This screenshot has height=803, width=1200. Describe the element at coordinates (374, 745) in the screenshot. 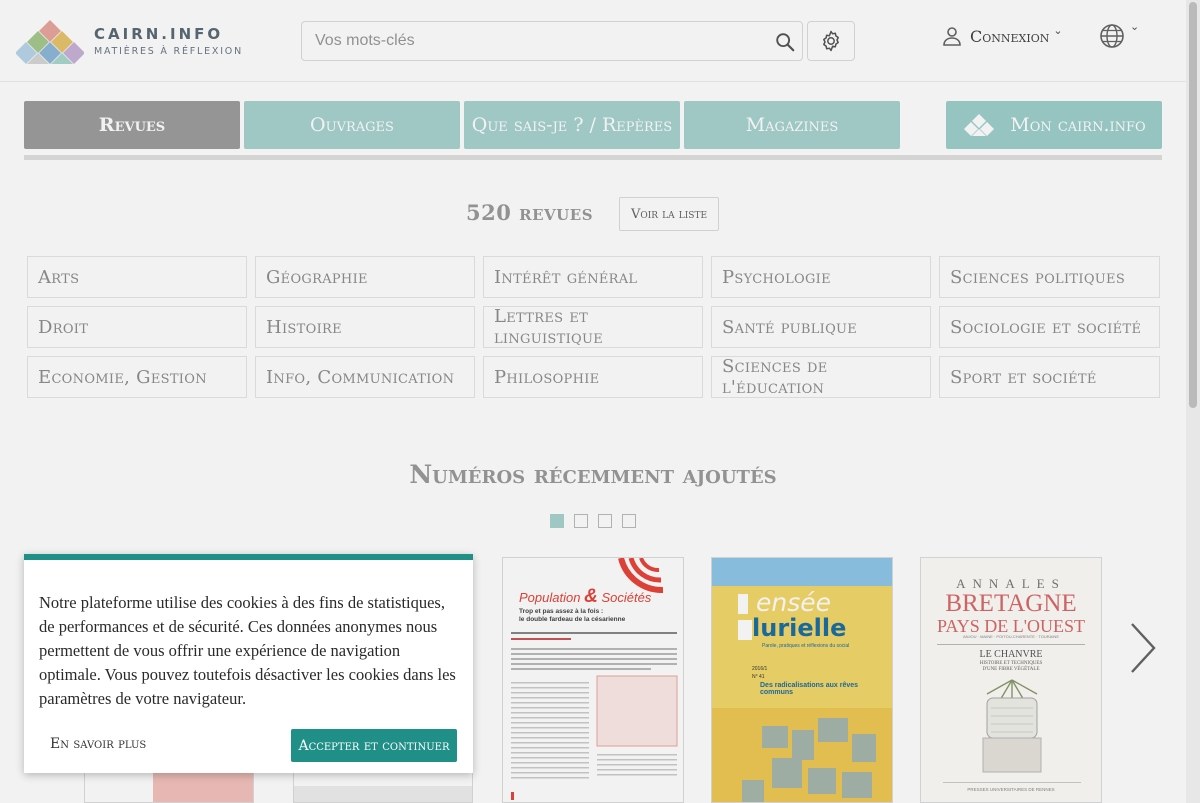

I see `cookie-accept-button: Accepter et continuer` at that location.